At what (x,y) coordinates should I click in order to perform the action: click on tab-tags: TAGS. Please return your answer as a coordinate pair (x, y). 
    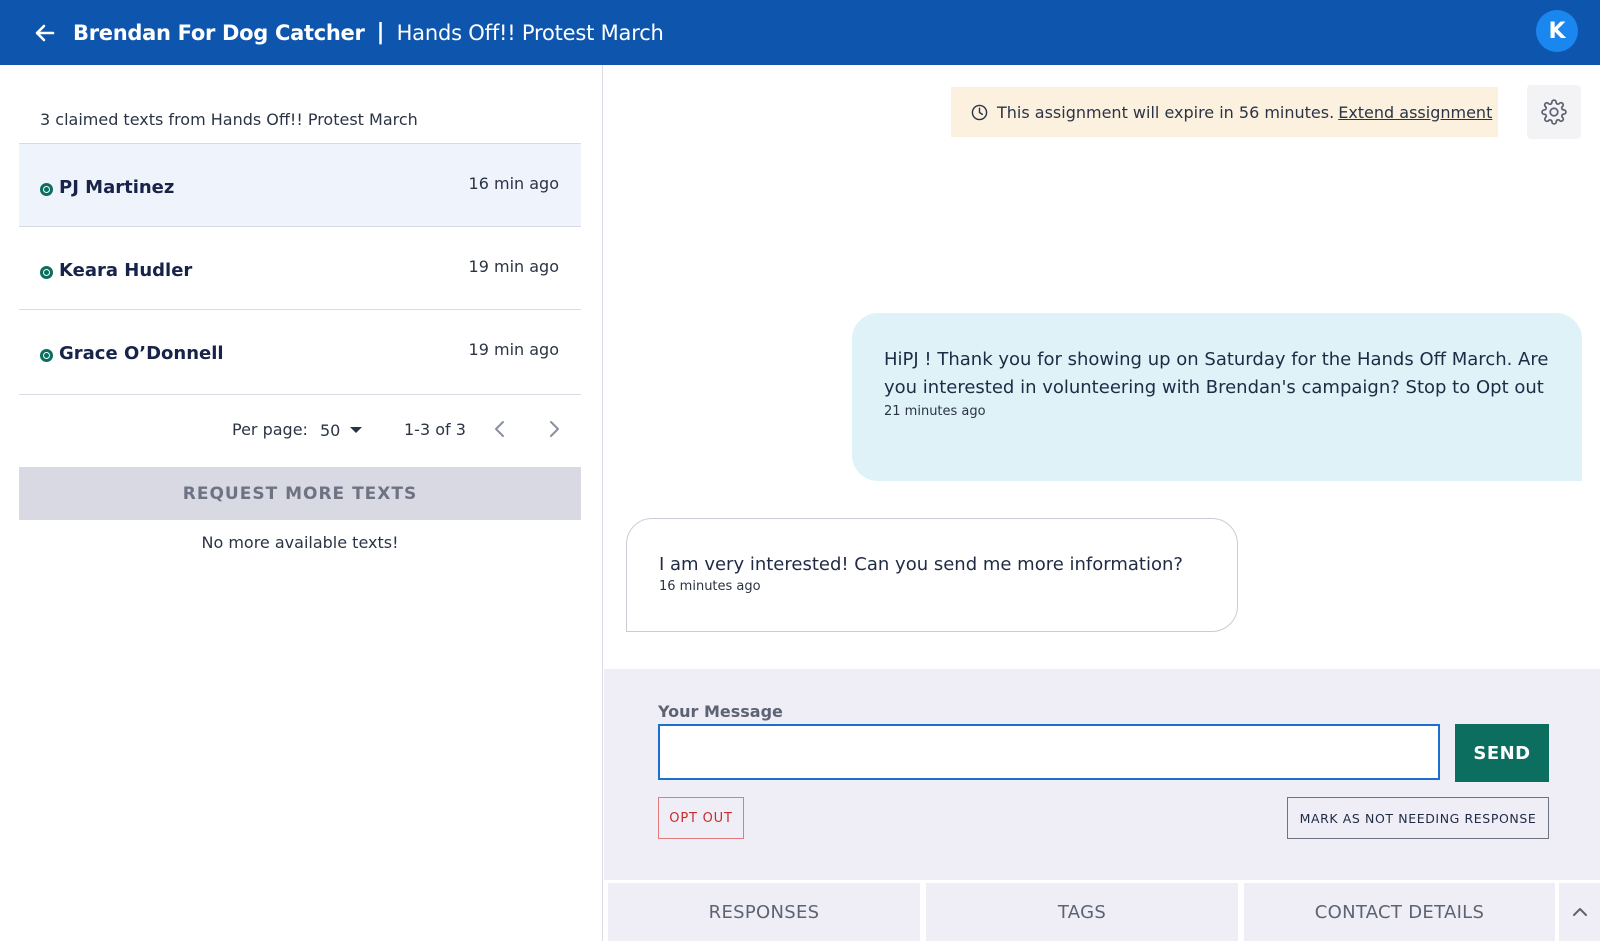
    Looking at the image, I should click on (1082, 912).